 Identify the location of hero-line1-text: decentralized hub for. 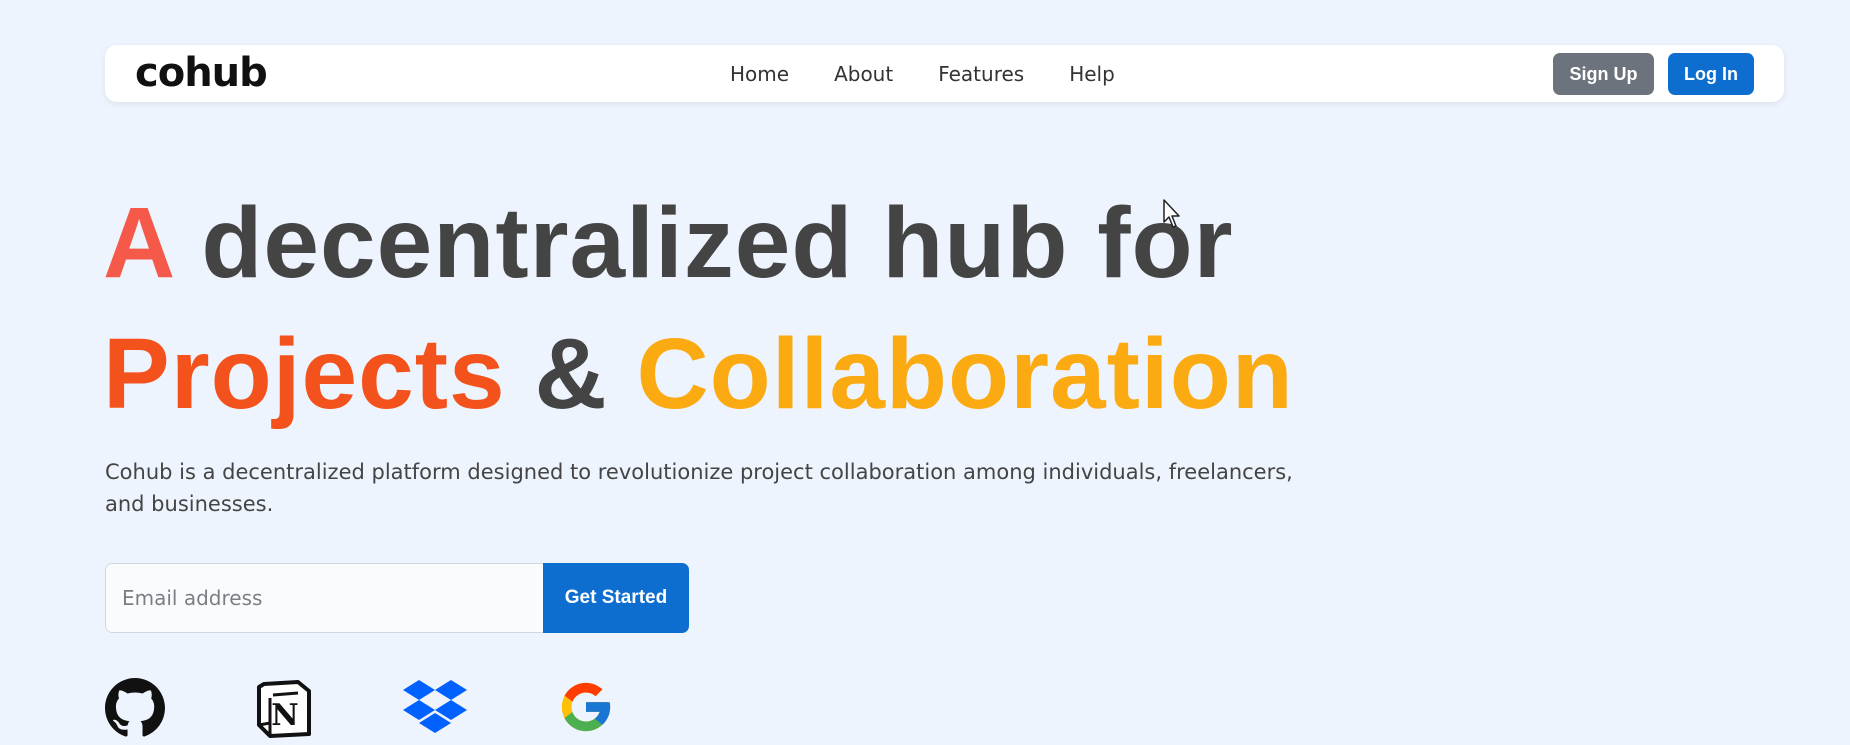
(717, 243).